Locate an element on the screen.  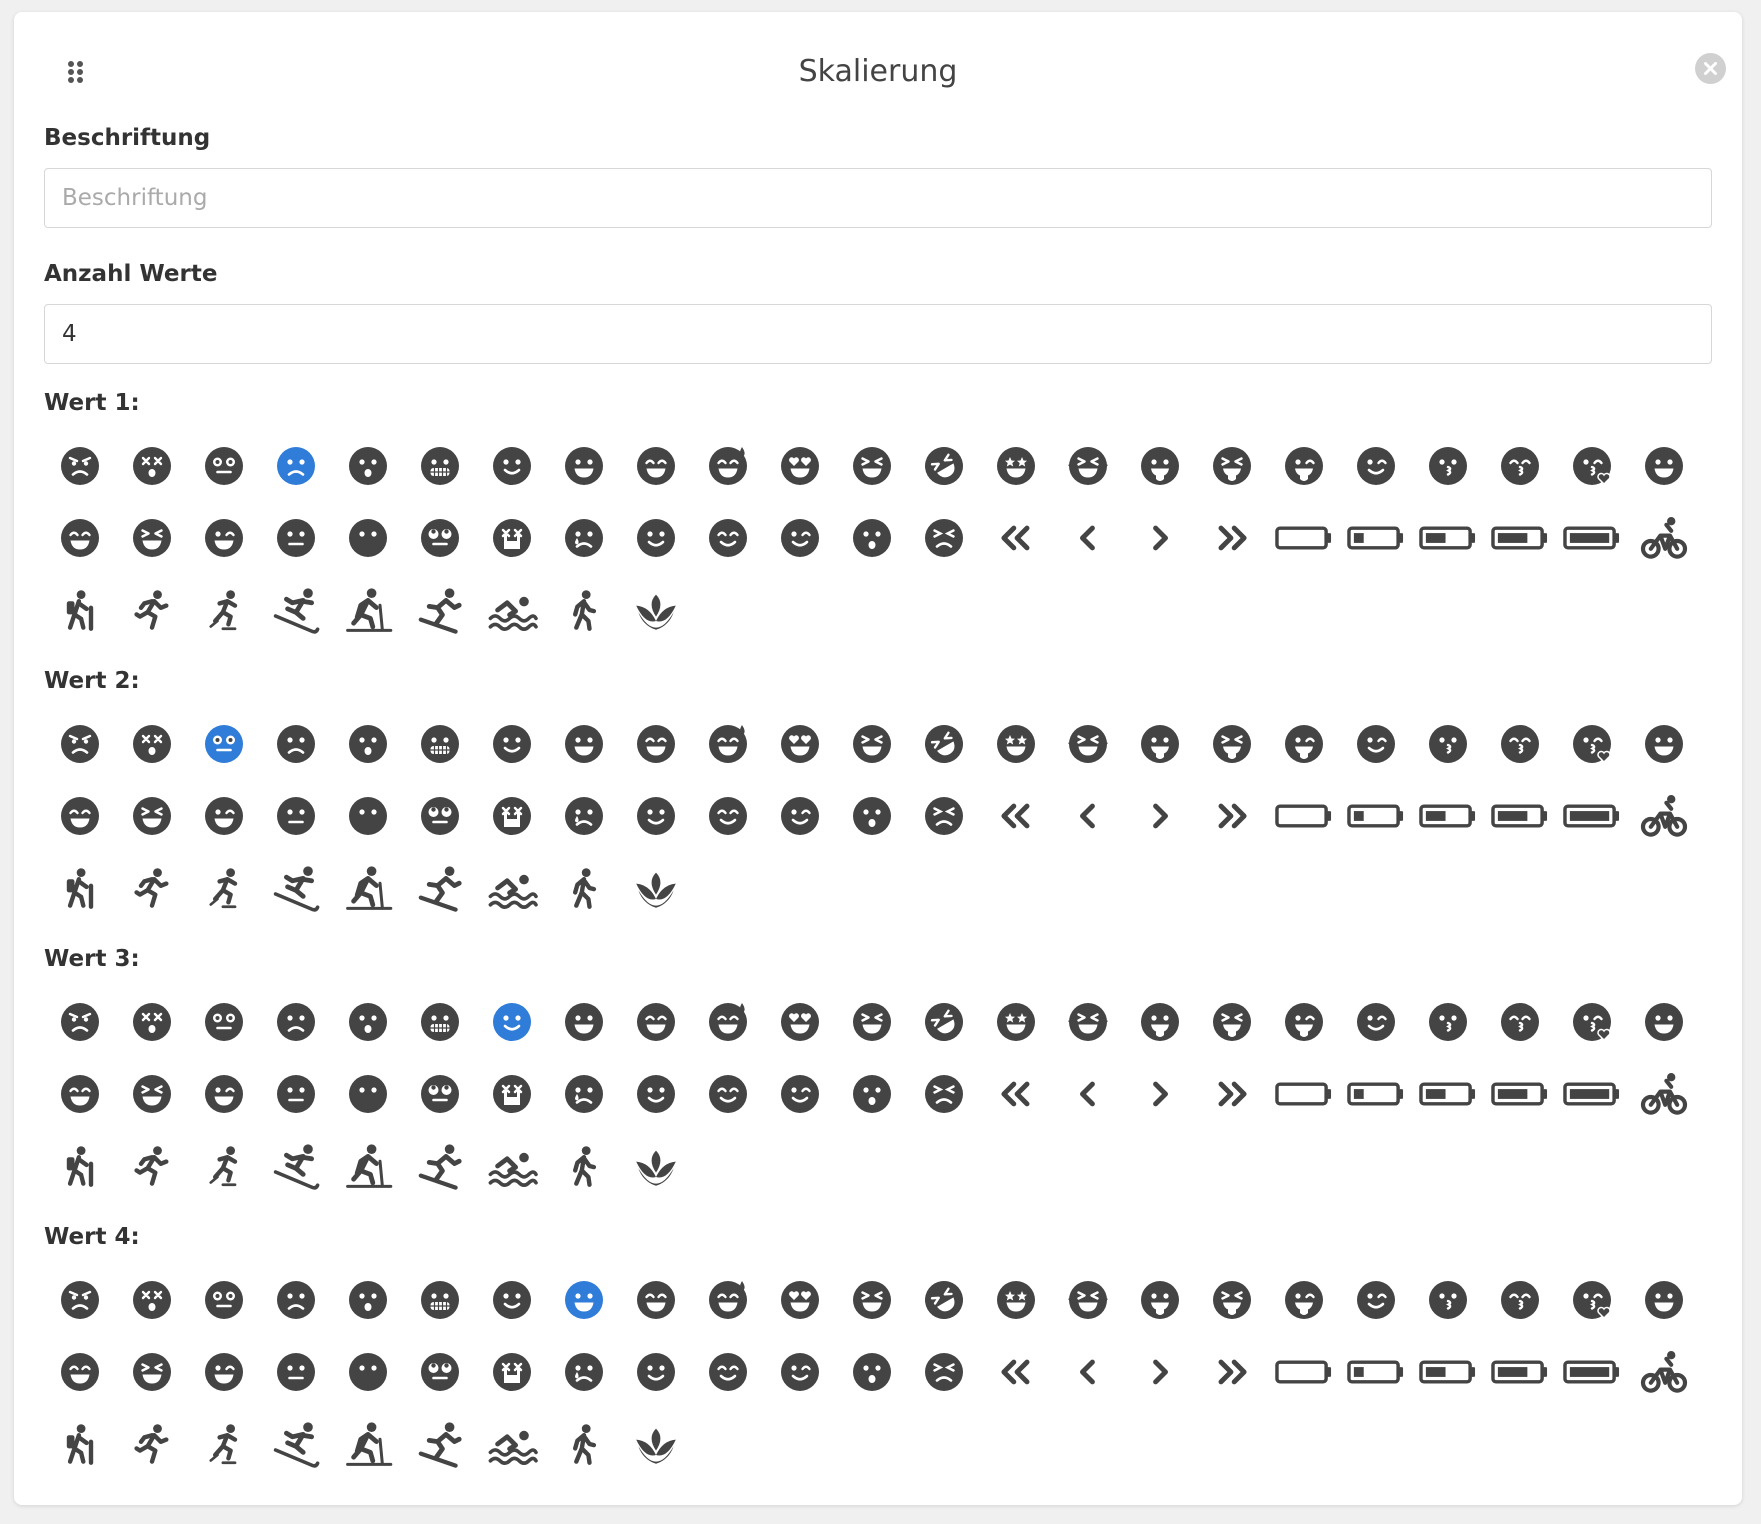
face-flushed-icon is located at coordinates (224, 1300).